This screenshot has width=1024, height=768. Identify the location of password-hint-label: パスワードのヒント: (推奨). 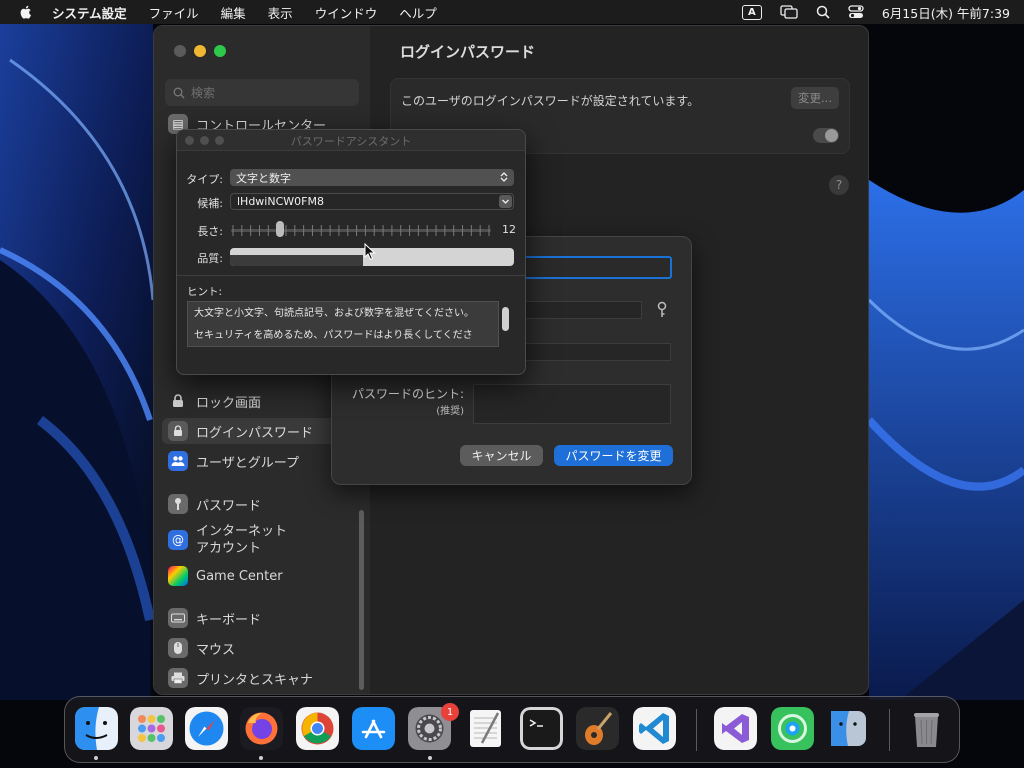
(406, 403).